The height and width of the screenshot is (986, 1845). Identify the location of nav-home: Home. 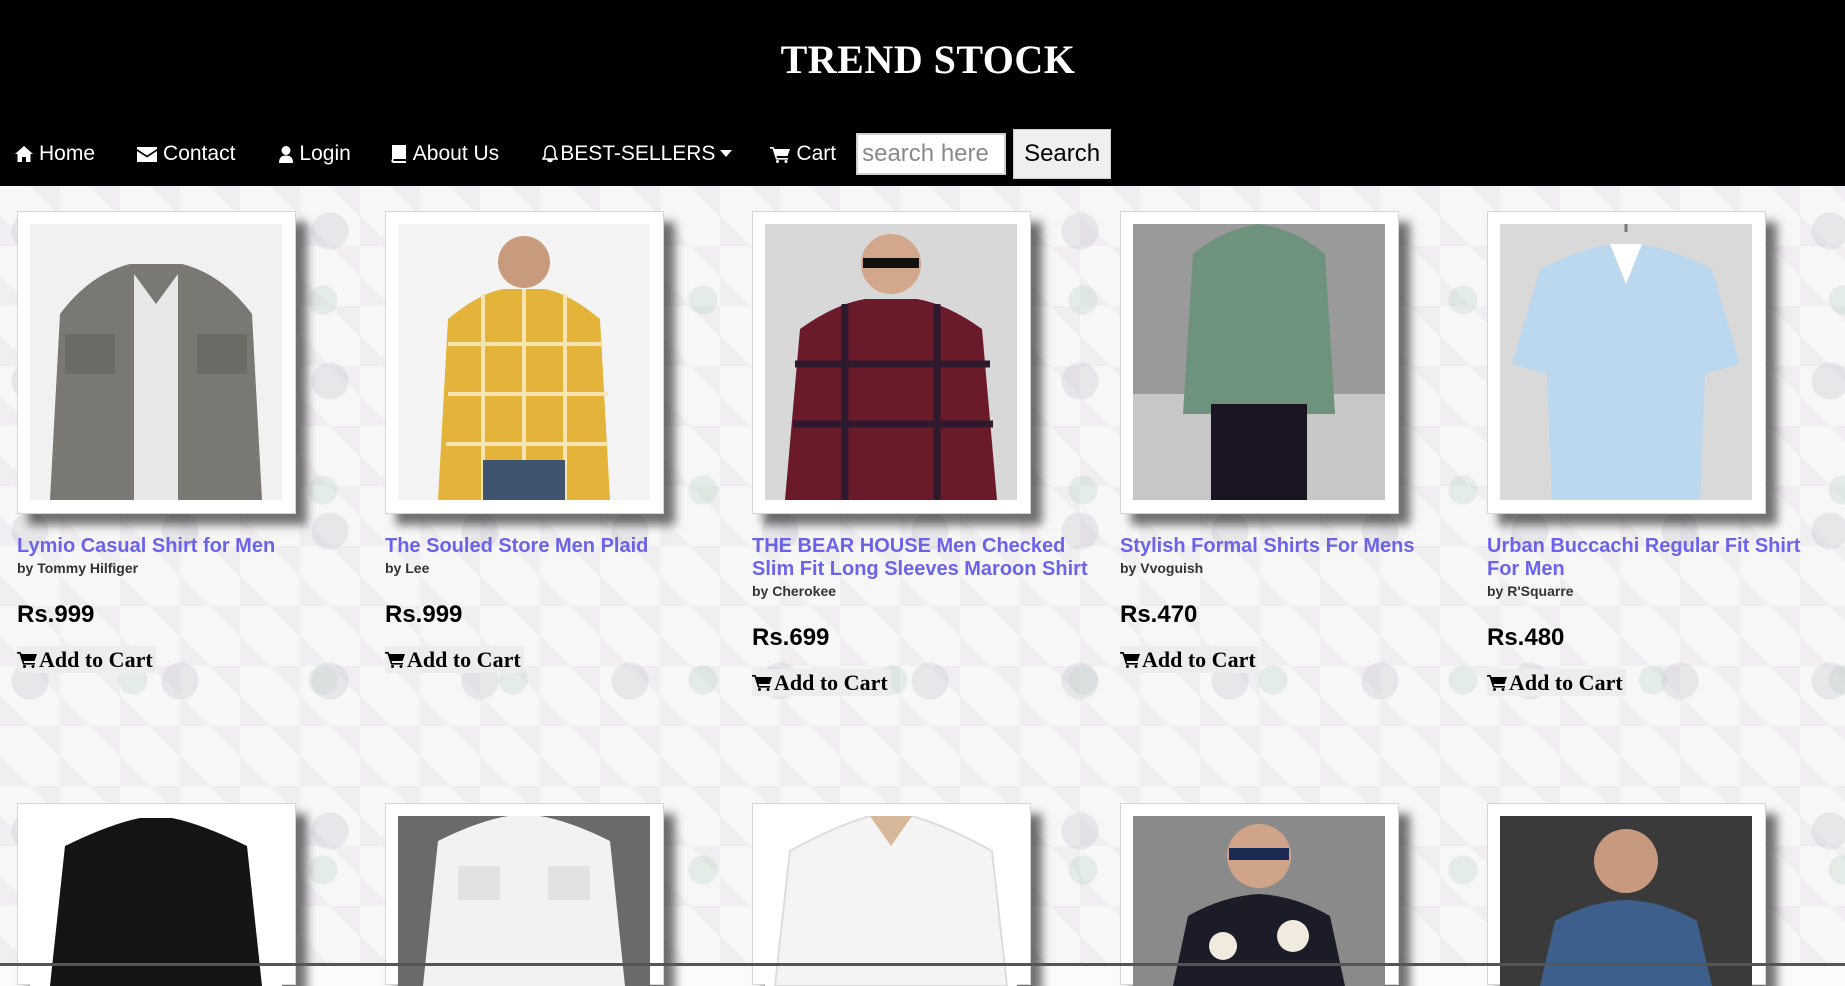
(55, 154).